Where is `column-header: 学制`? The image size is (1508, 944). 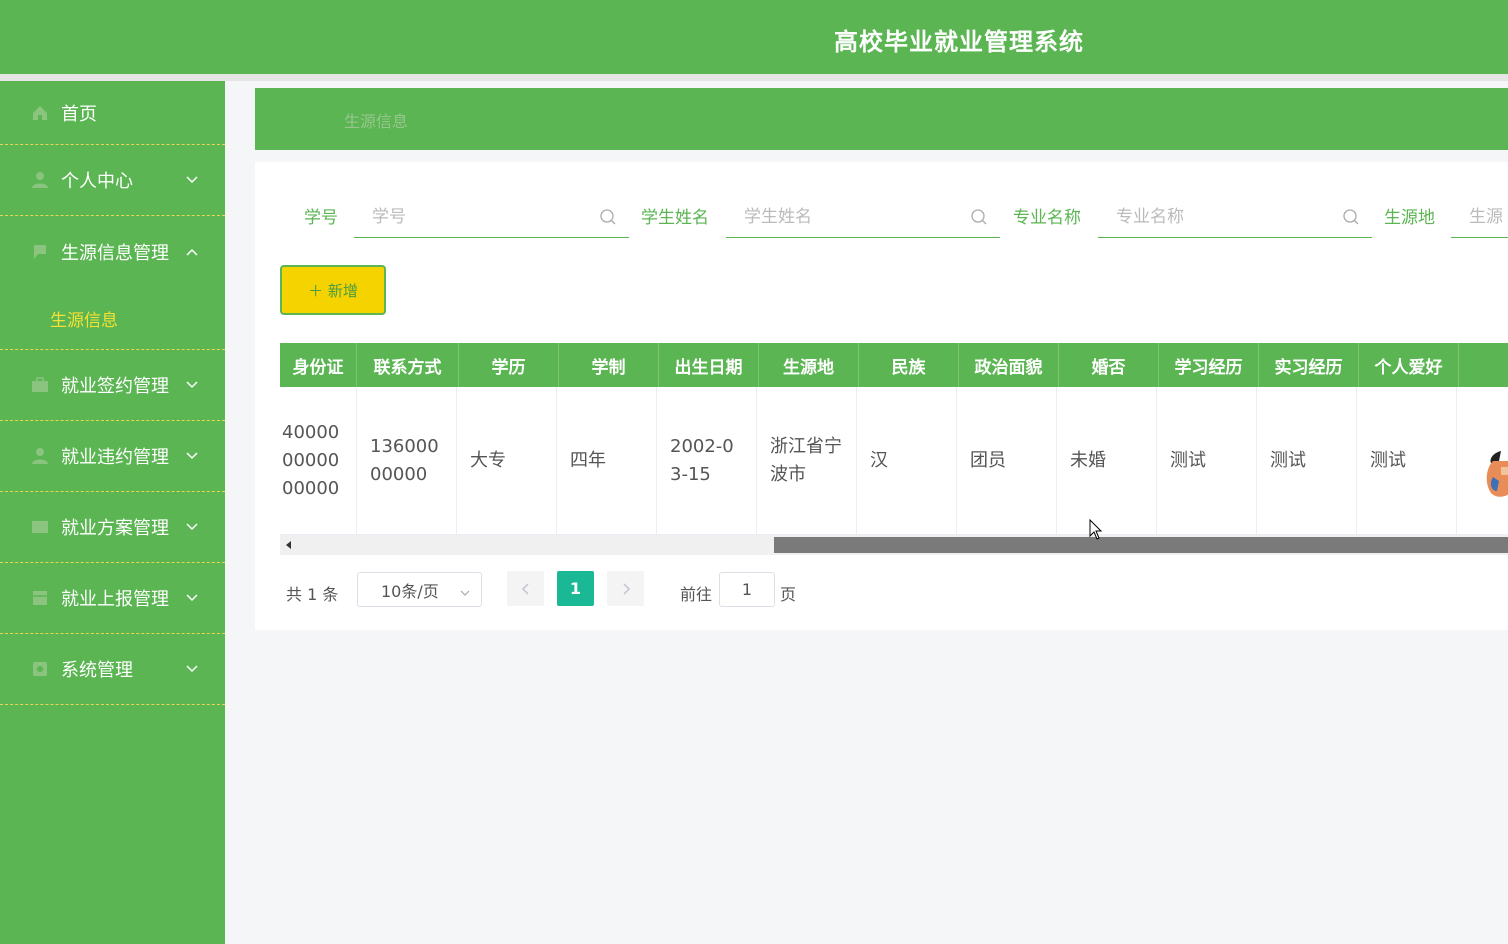
column-header: 学制 is located at coordinates (609, 365).